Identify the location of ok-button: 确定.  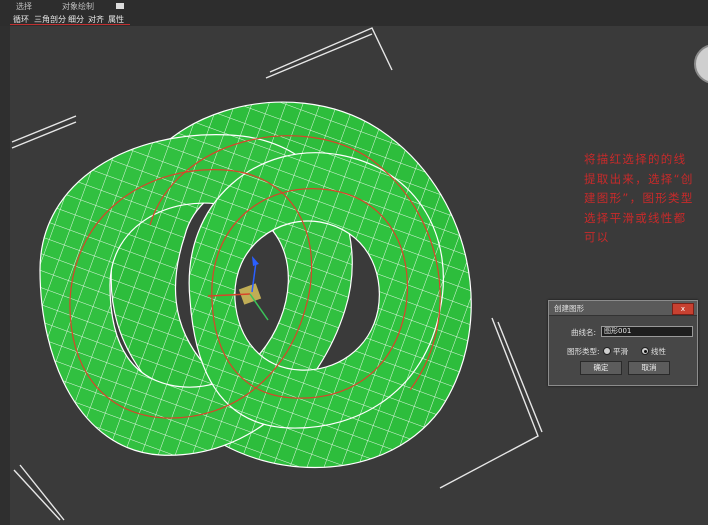
(601, 368).